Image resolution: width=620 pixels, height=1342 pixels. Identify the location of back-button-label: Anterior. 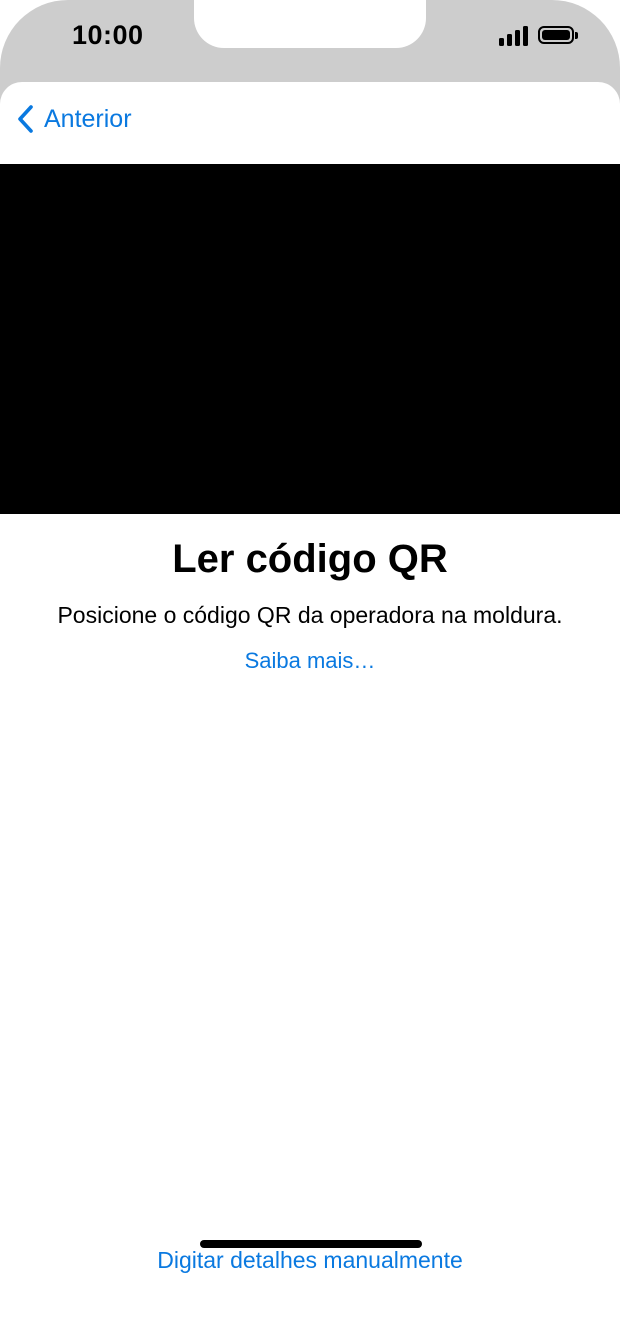
(88, 118).